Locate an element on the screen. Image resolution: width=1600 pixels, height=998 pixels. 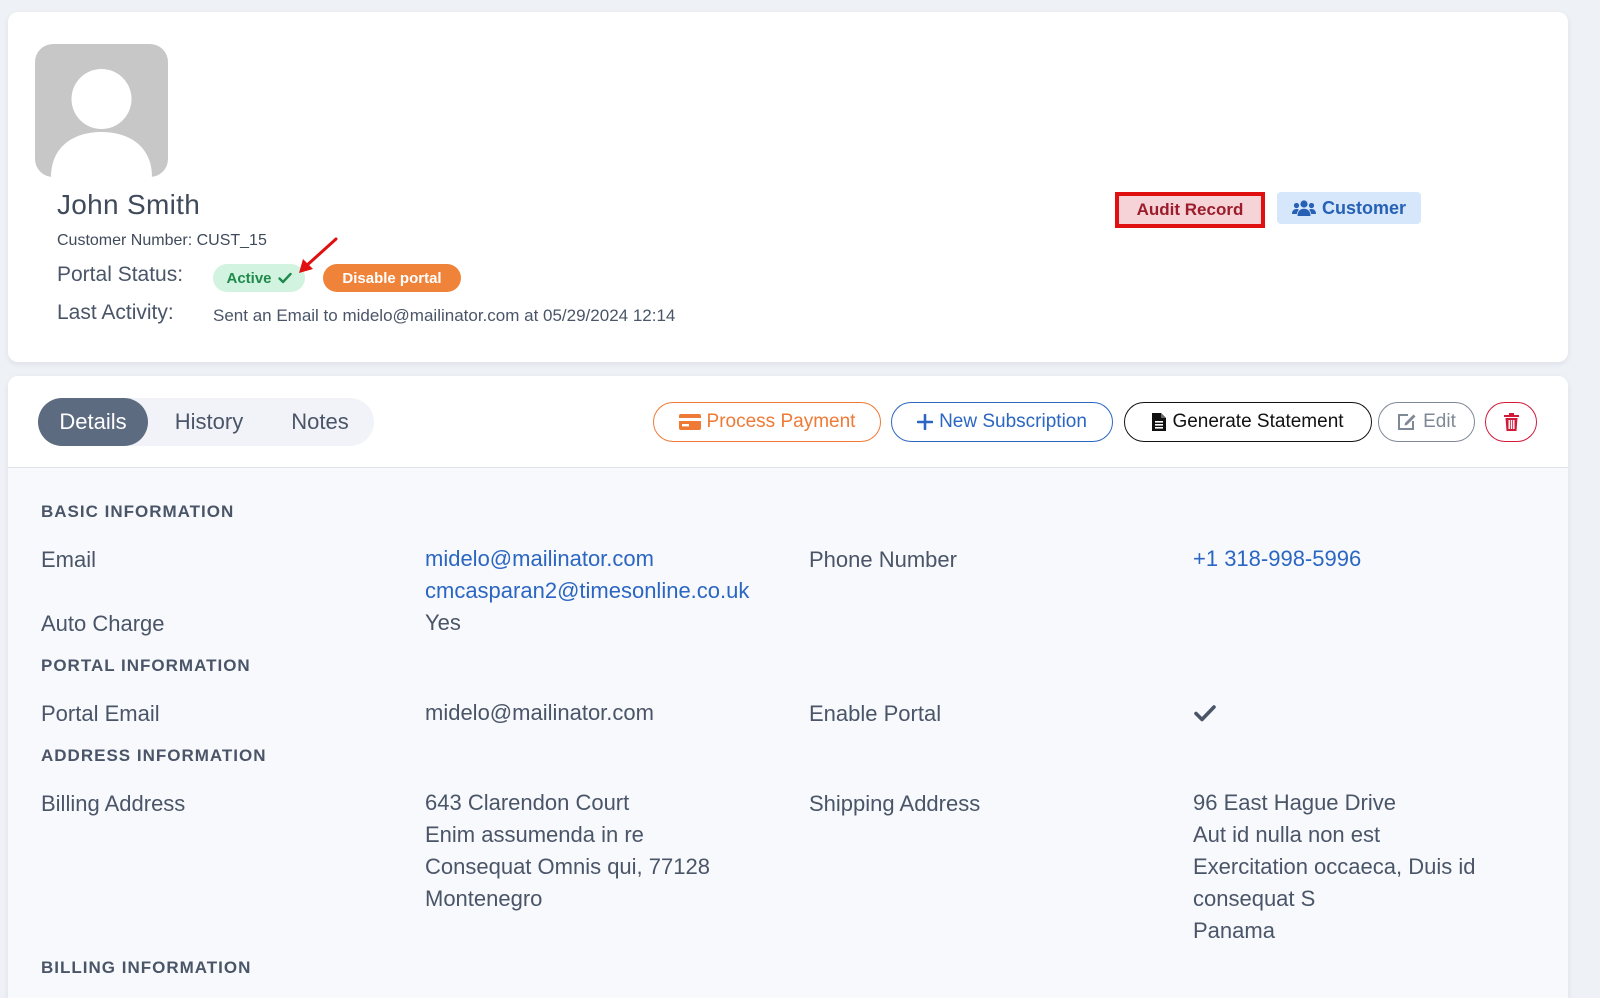
edit-icon is located at coordinates (1407, 422).